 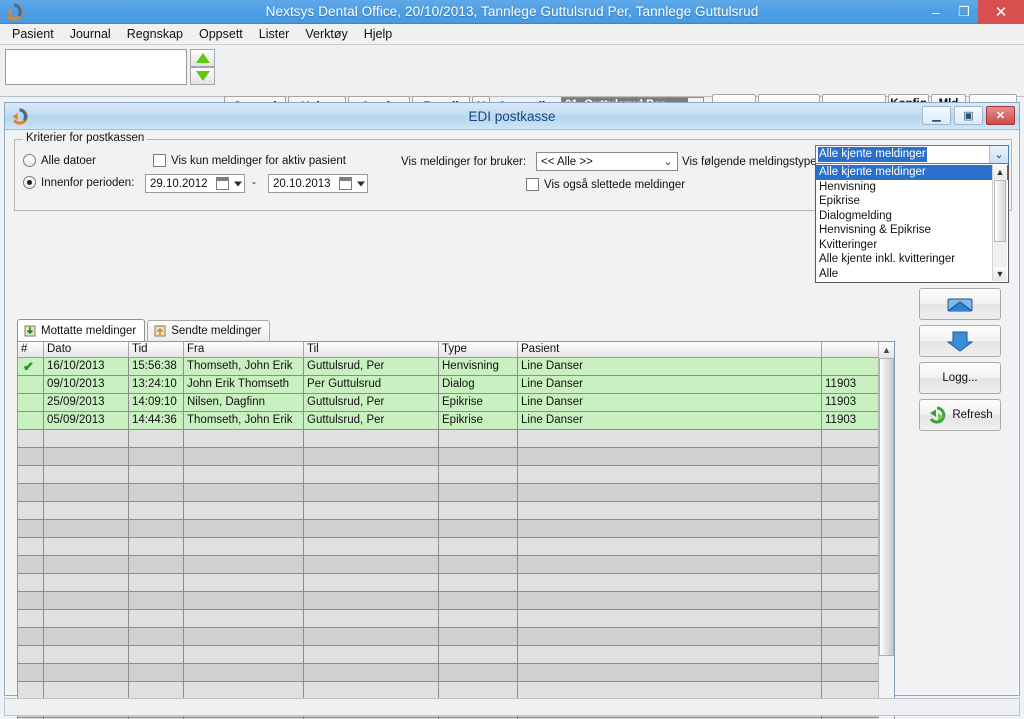 I want to click on calendar-icon, so click(x=222, y=183).